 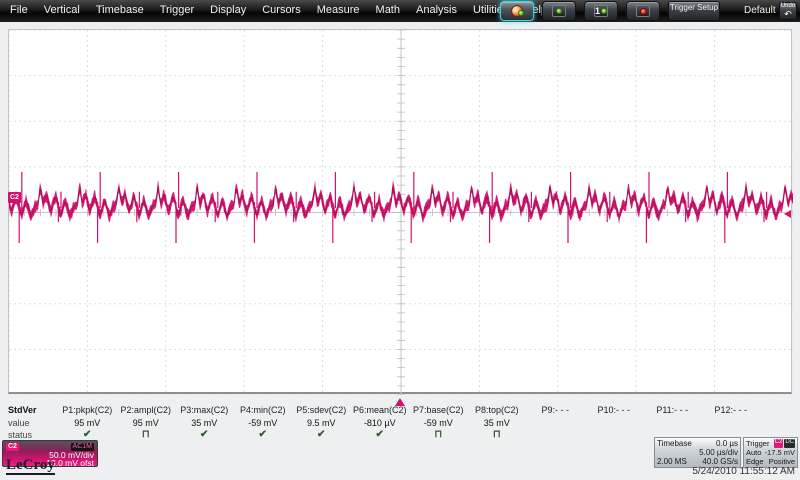 I want to click on measurement-value: 9.5 mV, so click(x=321, y=423).